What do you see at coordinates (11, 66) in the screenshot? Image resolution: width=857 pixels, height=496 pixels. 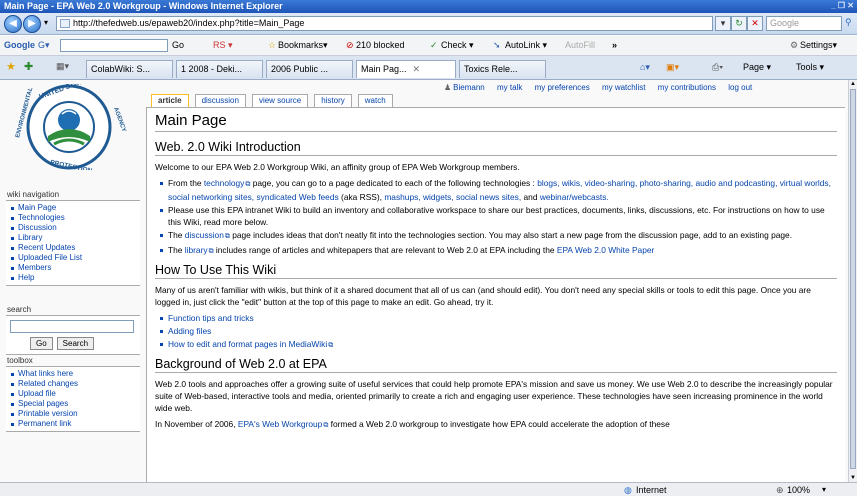 I see `favorites-star-icon: ★` at bounding box center [11, 66].